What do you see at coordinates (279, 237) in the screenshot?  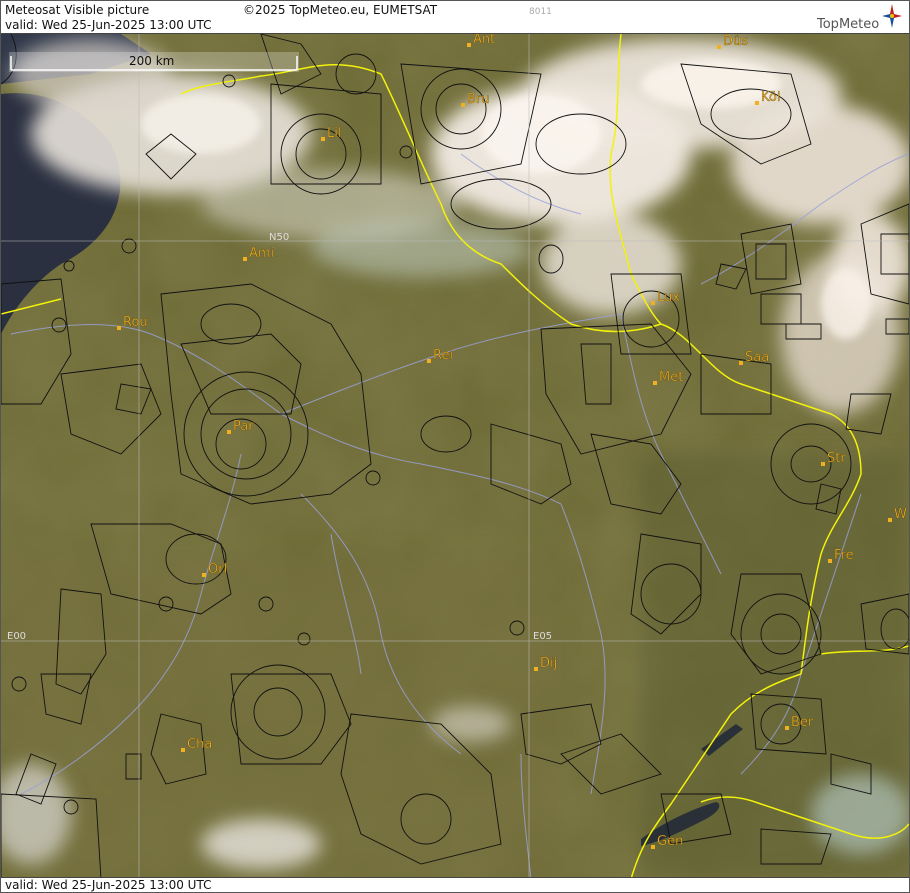 I see `grid-label-n50: N50` at bounding box center [279, 237].